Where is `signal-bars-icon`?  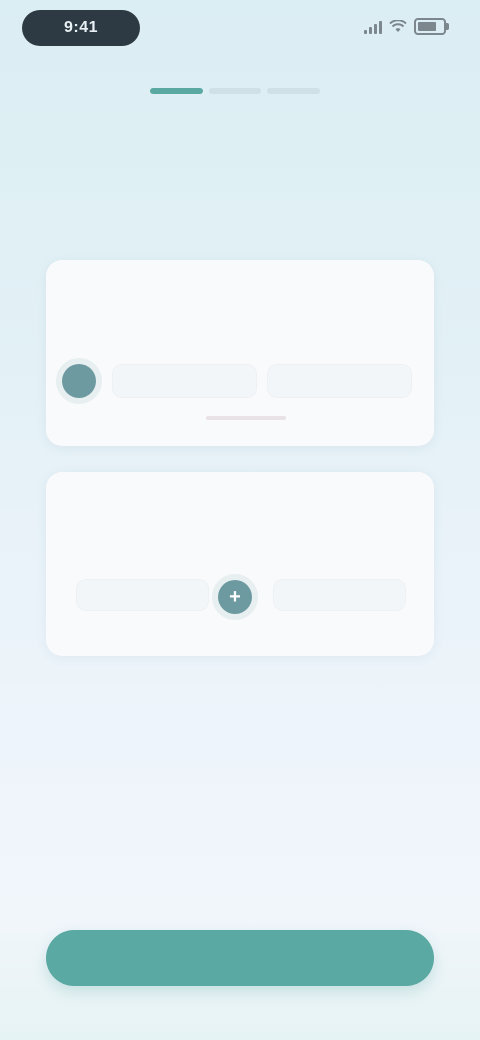
signal-bars-icon is located at coordinates (373, 27).